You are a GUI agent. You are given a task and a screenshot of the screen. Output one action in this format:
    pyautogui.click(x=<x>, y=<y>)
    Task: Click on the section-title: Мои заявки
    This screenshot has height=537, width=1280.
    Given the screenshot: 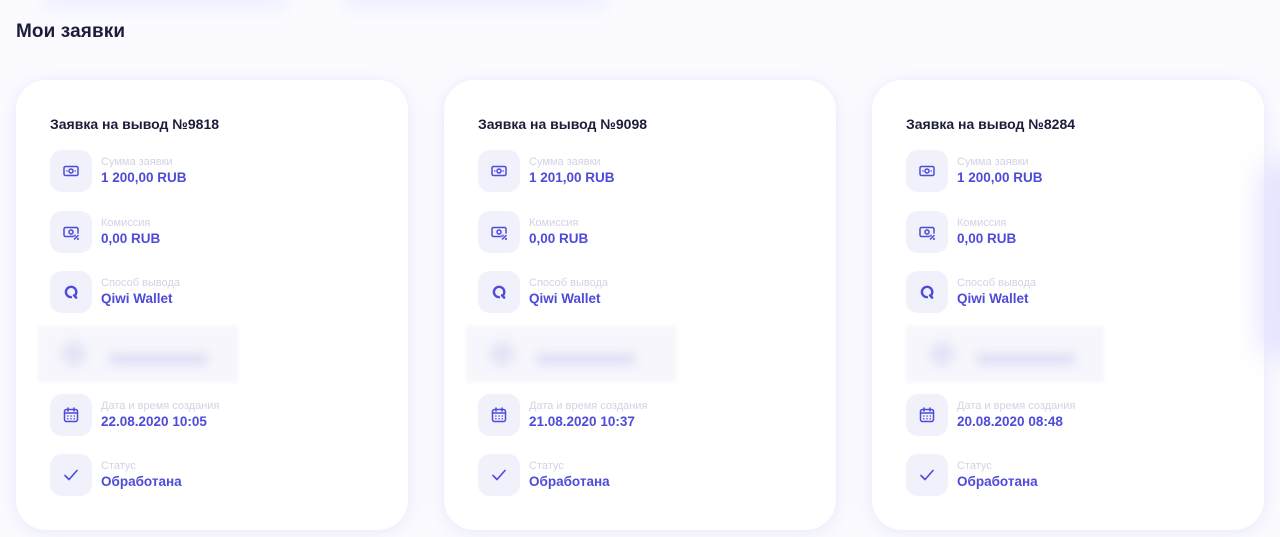 What is the action you would take?
    pyautogui.click(x=71, y=31)
    